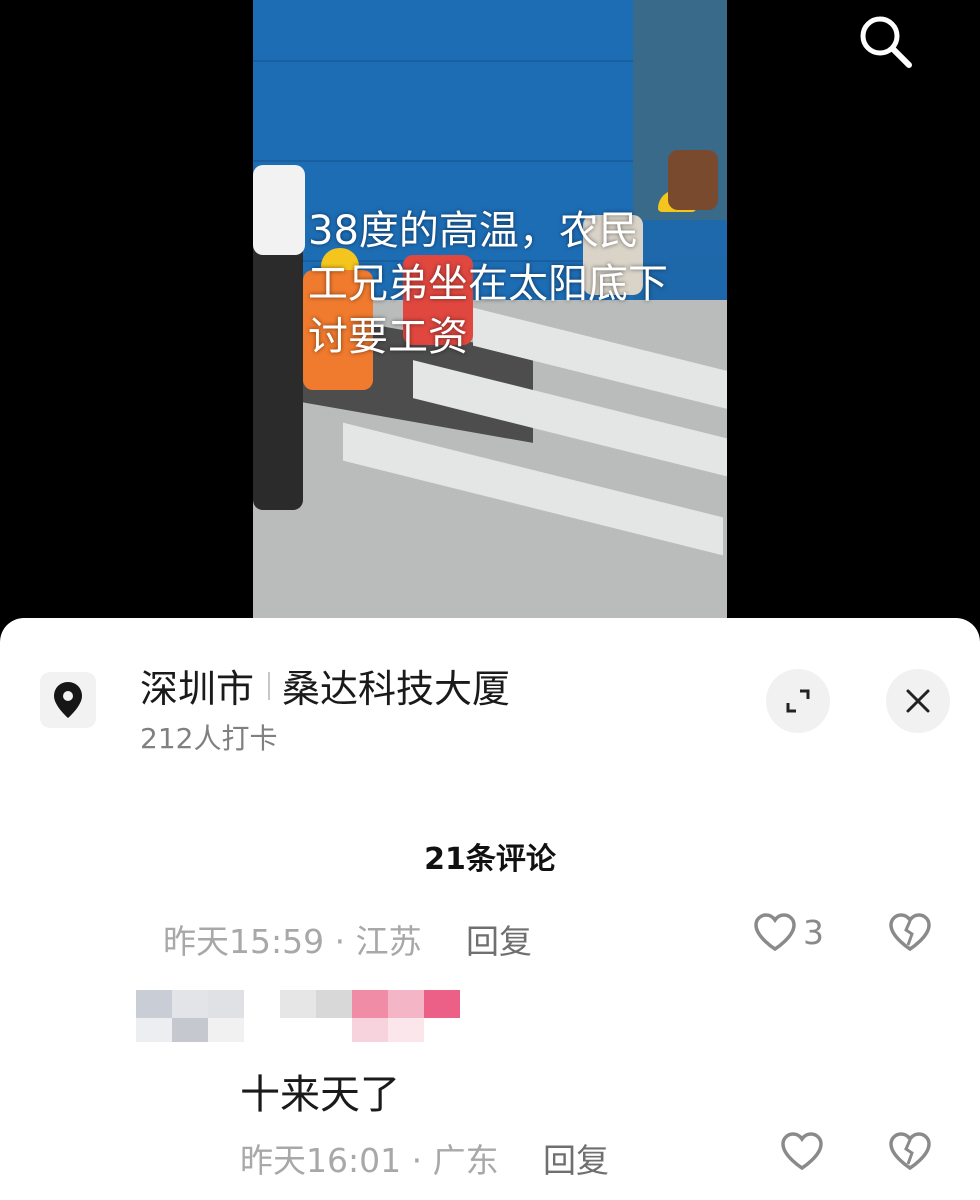 The image size is (980, 1200). I want to click on location-city: 深圳市, so click(197, 685).